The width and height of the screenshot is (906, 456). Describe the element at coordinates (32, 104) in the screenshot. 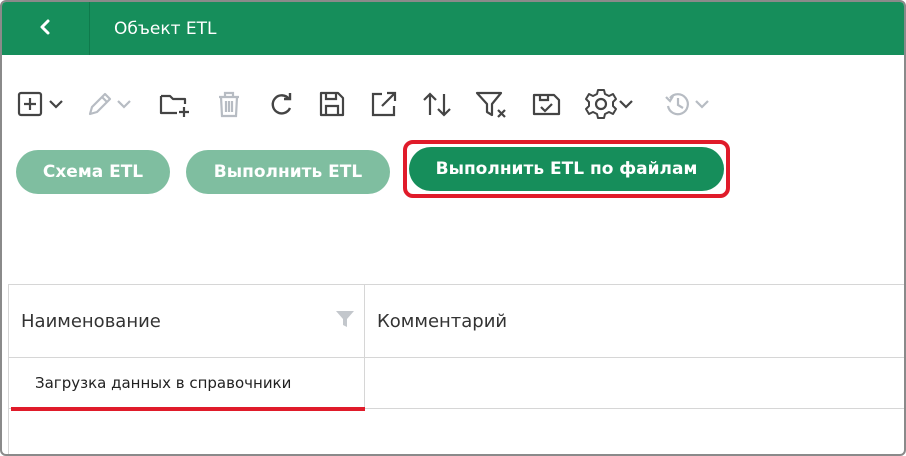

I see `add-icon` at that location.